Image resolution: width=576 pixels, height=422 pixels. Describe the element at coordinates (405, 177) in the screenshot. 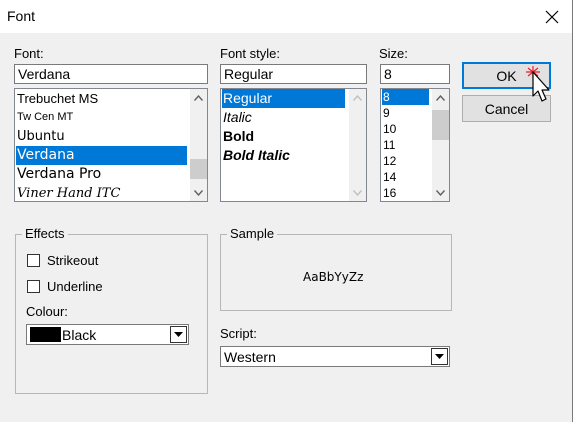

I see `list-item: 14` at that location.